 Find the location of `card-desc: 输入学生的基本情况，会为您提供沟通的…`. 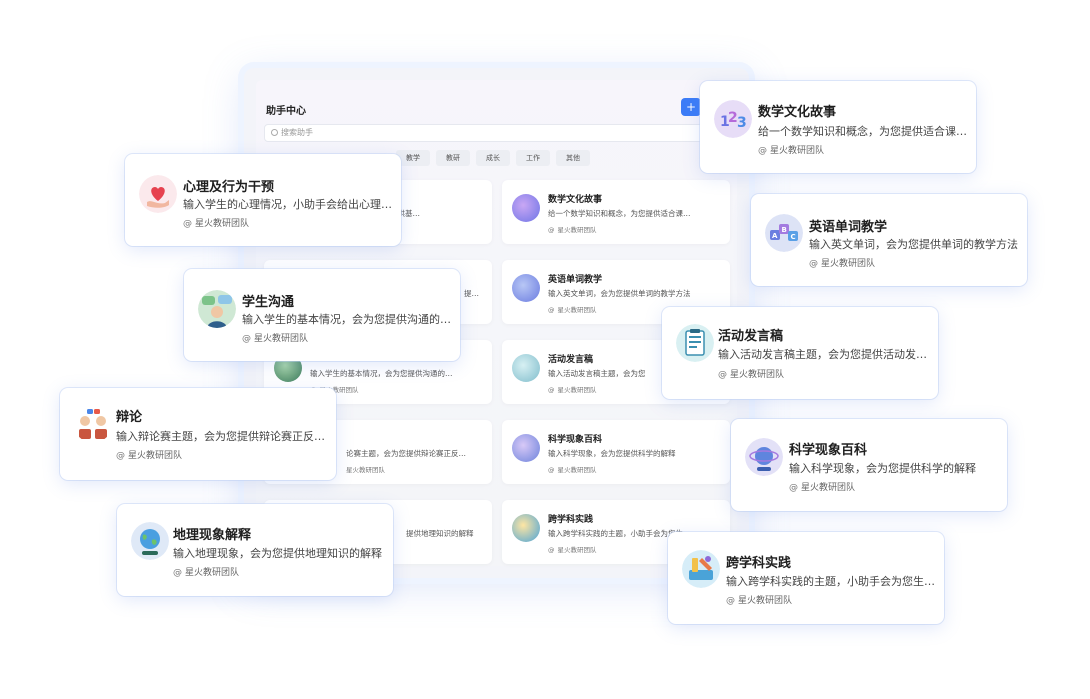

card-desc: 输入学生的基本情况，会为您提供沟通的… is located at coordinates (346, 319).